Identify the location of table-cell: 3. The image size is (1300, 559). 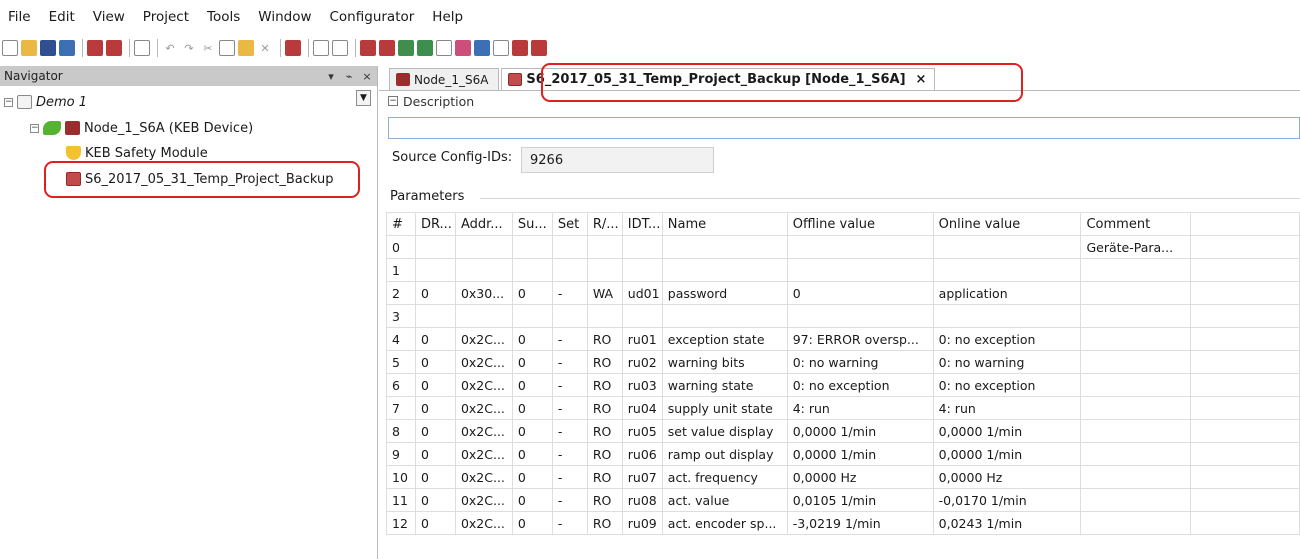
(401, 316).